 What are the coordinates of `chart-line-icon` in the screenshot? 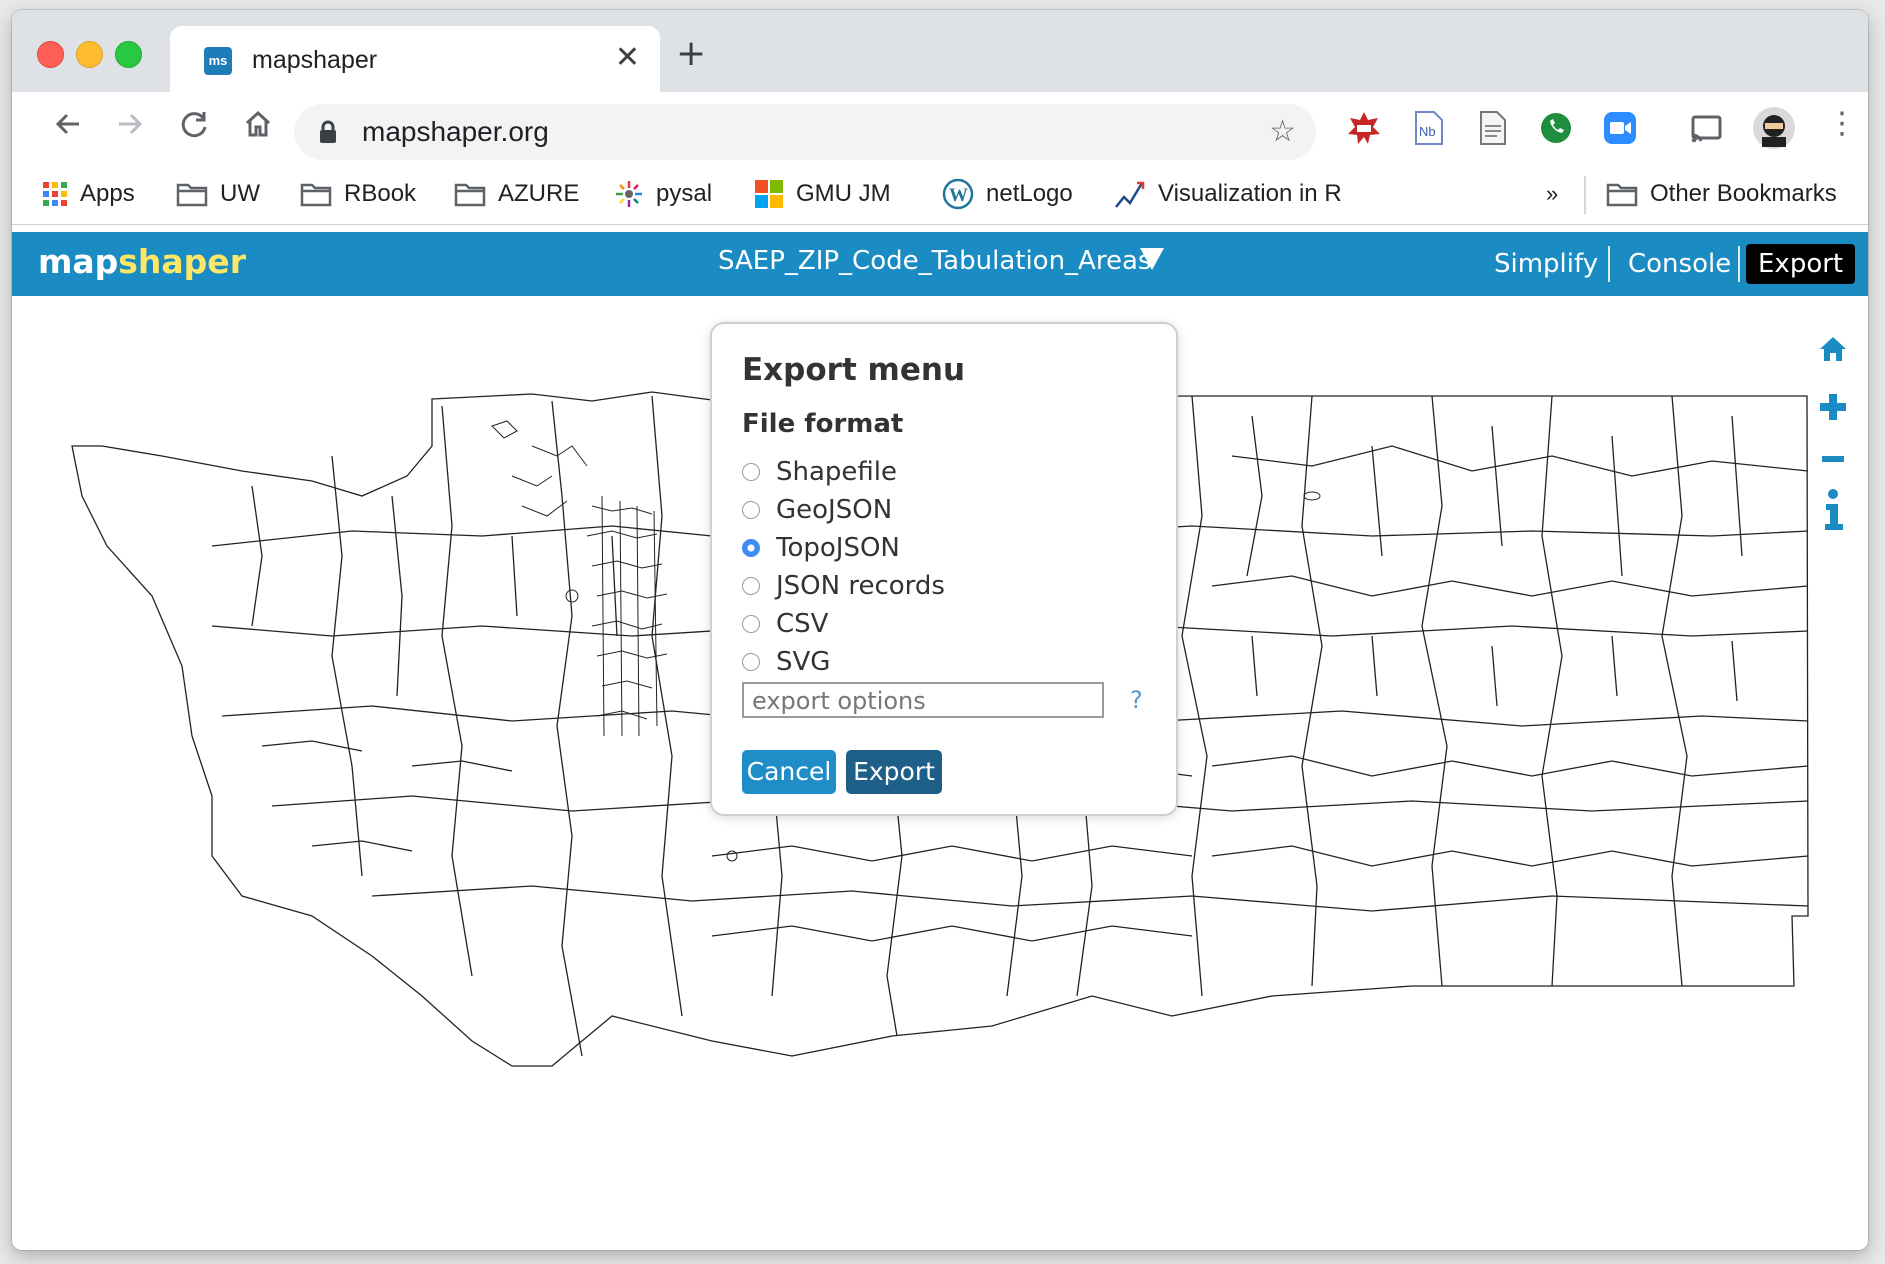 It's located at (1130, 194).